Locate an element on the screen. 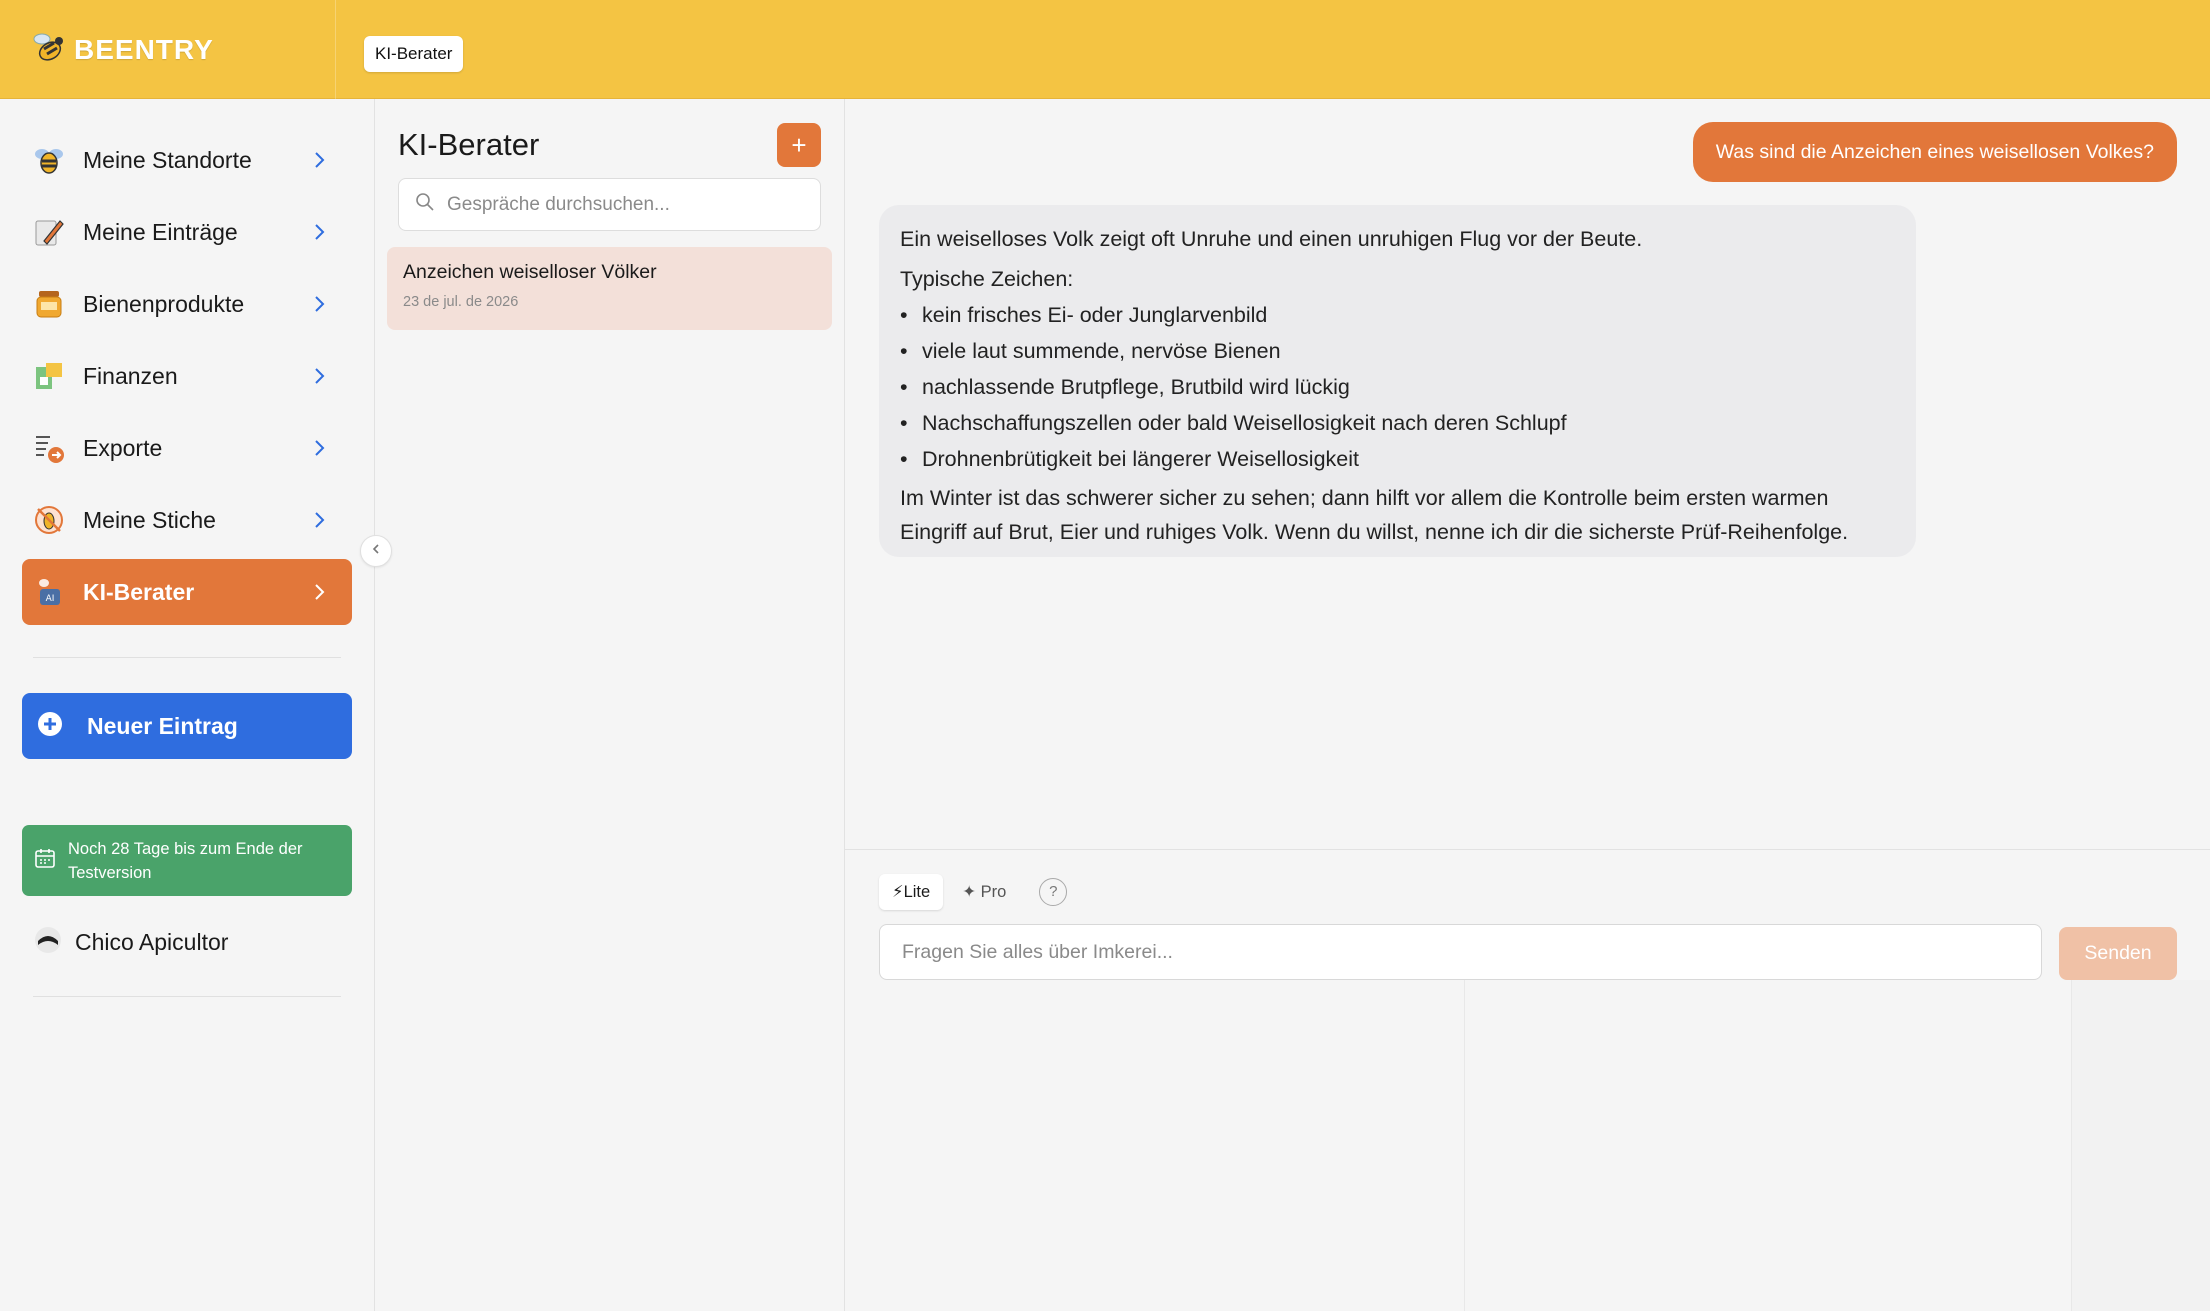 The height and width of the screenshot is (1311, 2210). new-entry-label: Neuer Eintrag is located at coordinates (162, 725).